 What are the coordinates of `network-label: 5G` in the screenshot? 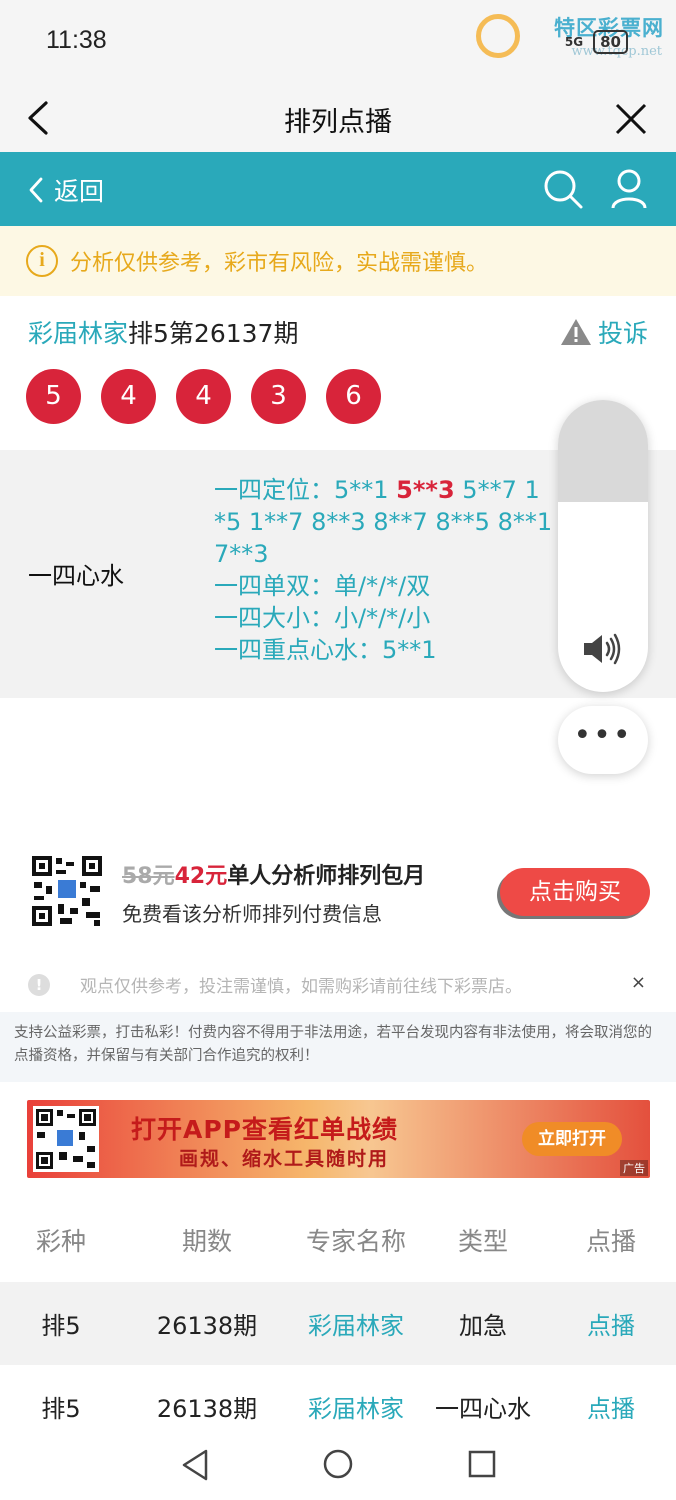 It's located at (574, 42).